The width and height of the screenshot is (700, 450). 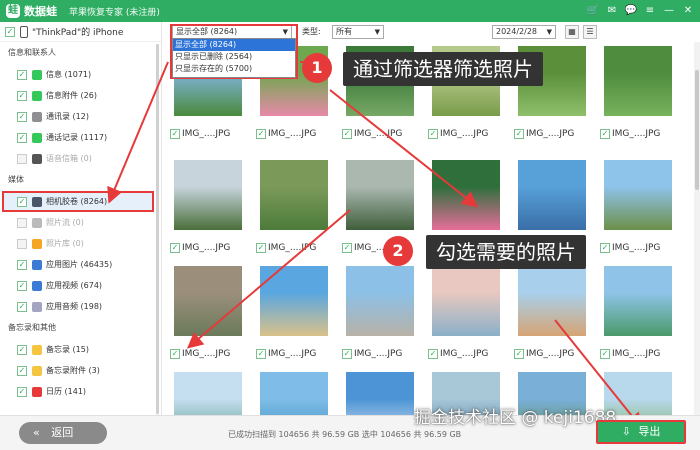 What do you see at coordinates (80, 222) in the screenshot?
I see `sidebar-item: 照片流 (0)` at bounding box center [80, 222].